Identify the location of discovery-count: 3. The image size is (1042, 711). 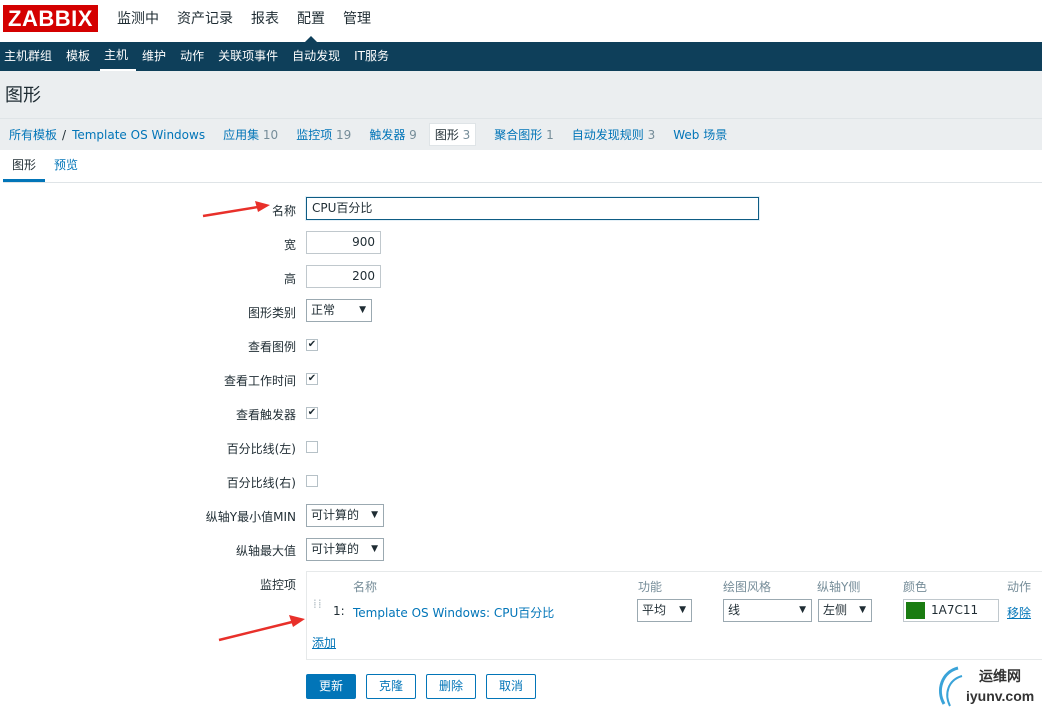
(651, 135).